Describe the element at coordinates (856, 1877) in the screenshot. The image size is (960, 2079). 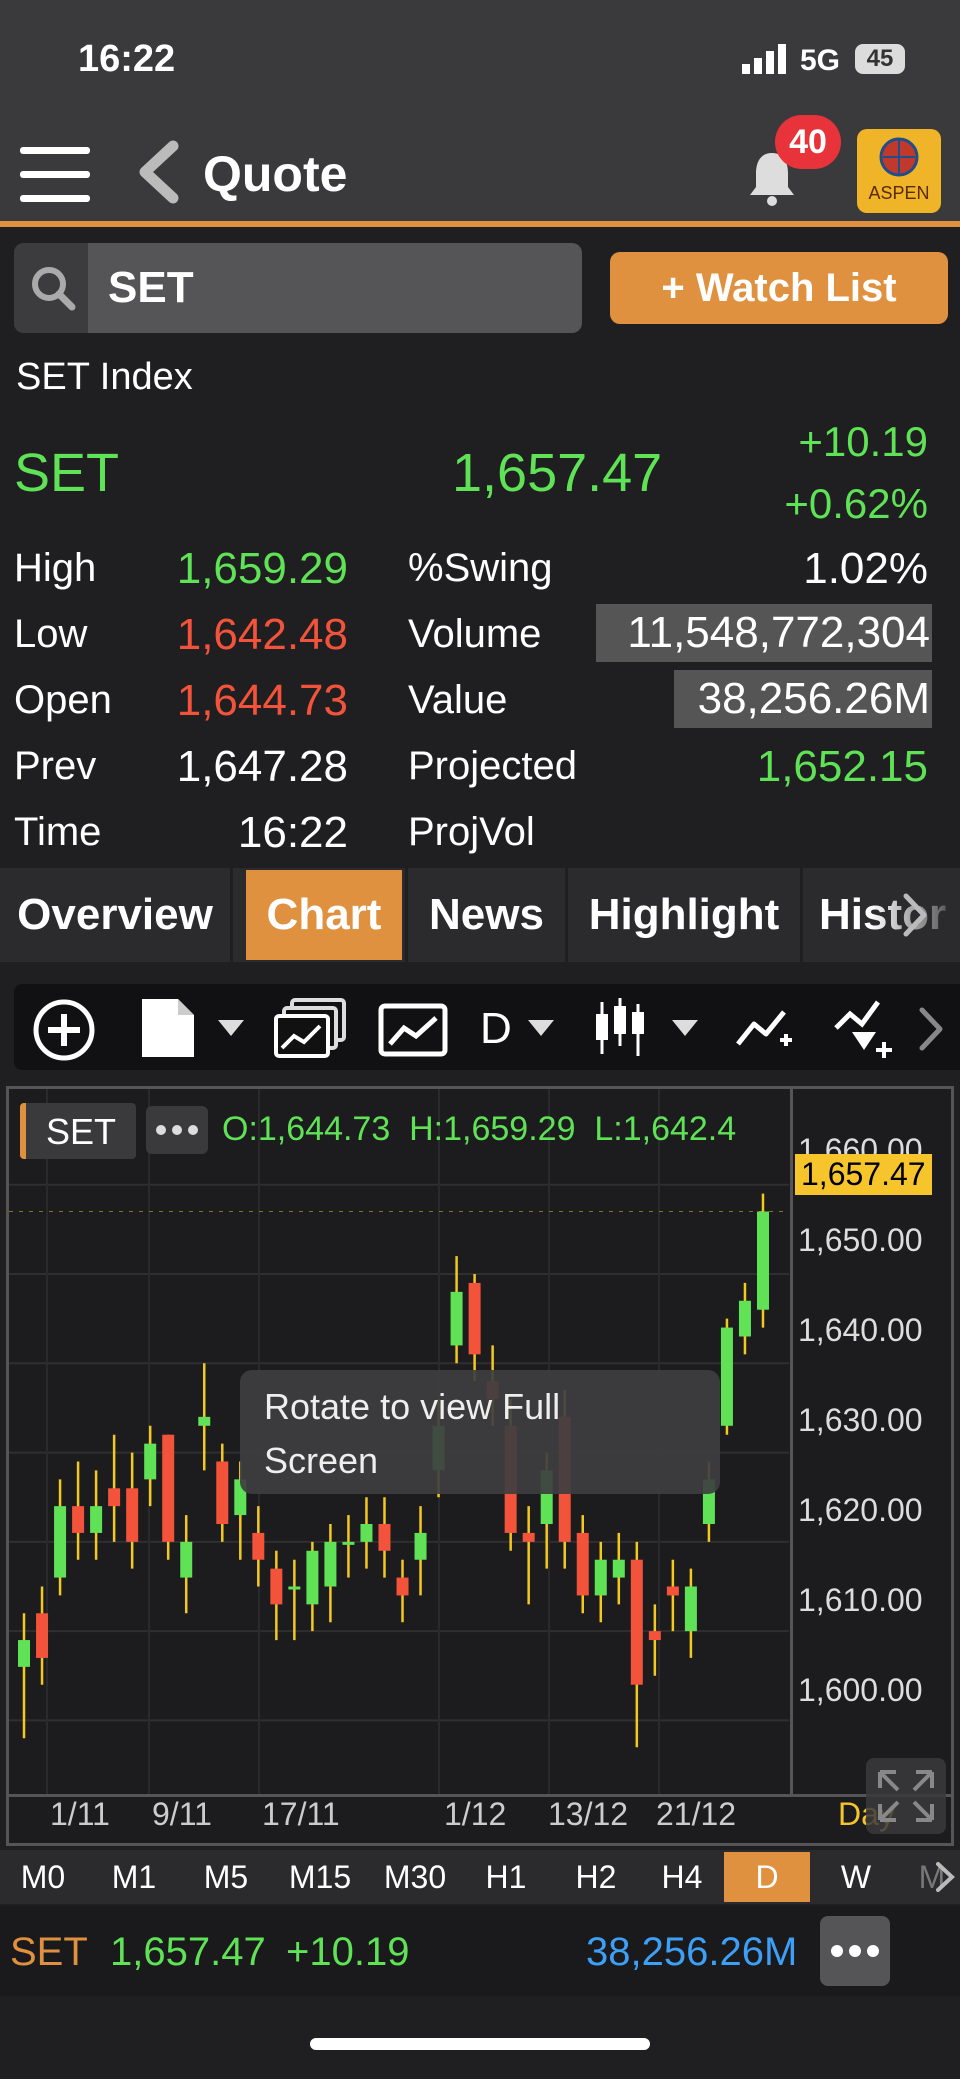
I see `interval-w: W` at that location.